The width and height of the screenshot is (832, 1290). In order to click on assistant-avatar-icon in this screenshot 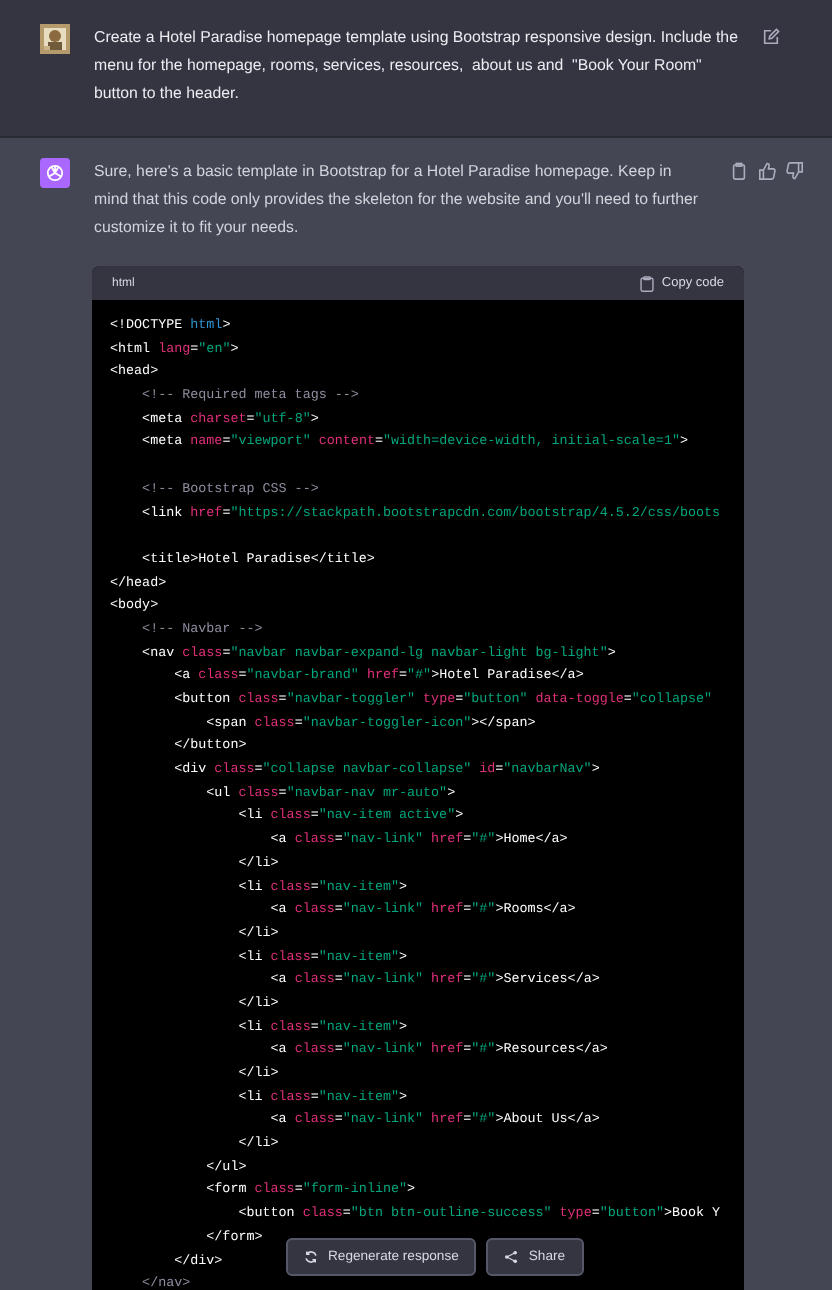, I will do `click(55, 173)`.